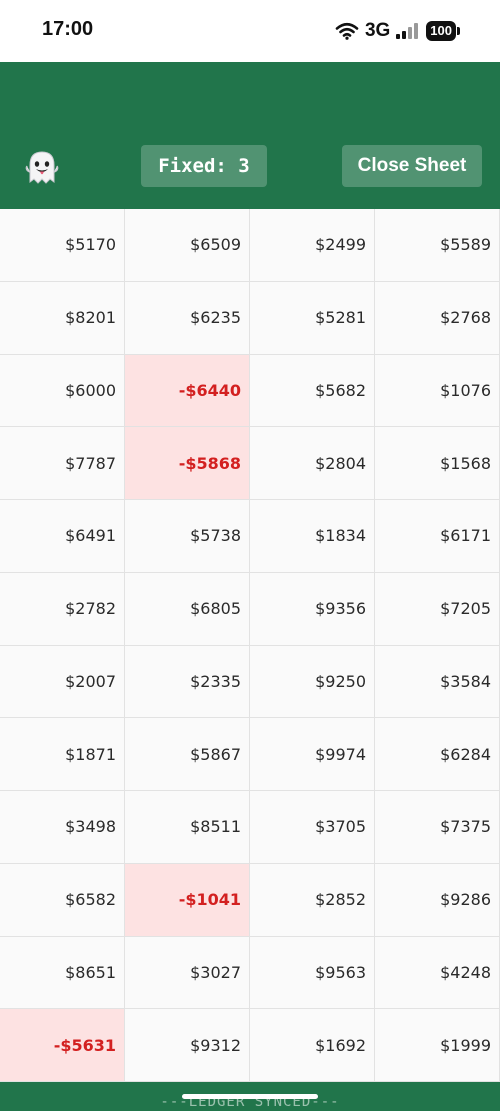 Image resolution: width=500 pixels, height=1111 pixels. I want to click on sheet-cell: $1692, so click(312, 1045).